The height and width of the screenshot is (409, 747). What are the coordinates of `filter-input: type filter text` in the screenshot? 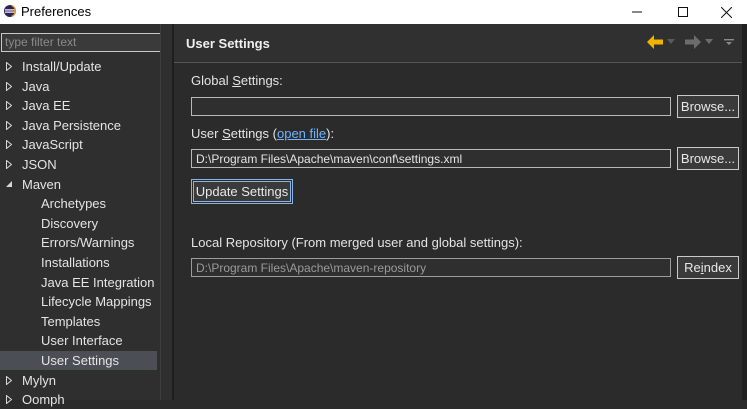 It's located at (83, 42).